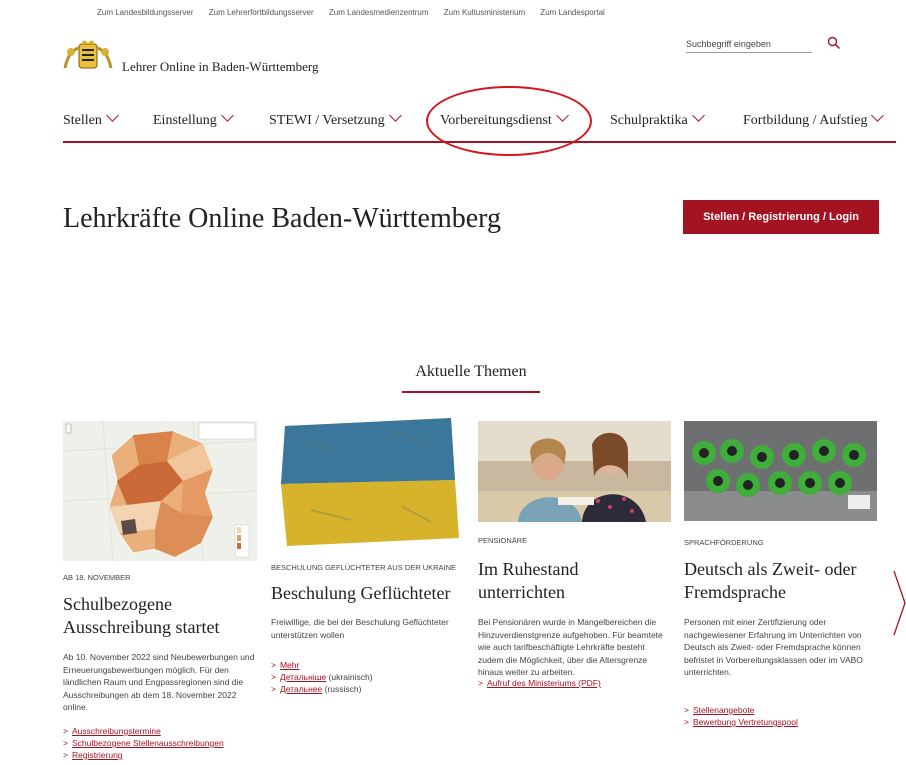  Describe the element at coordinates (143, 755) in the screenshot. I see `card-link-item: > Registrierung` at that location.